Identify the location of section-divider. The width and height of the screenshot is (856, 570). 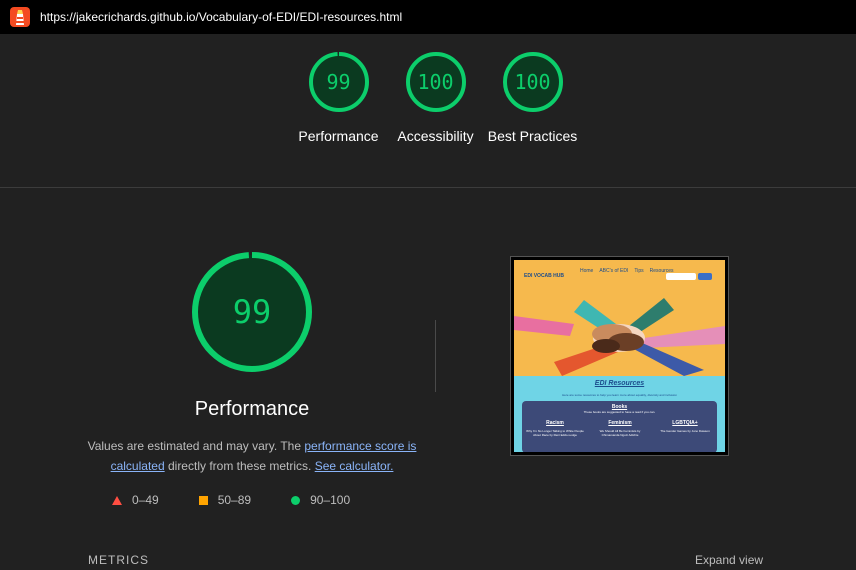
(428, 187).